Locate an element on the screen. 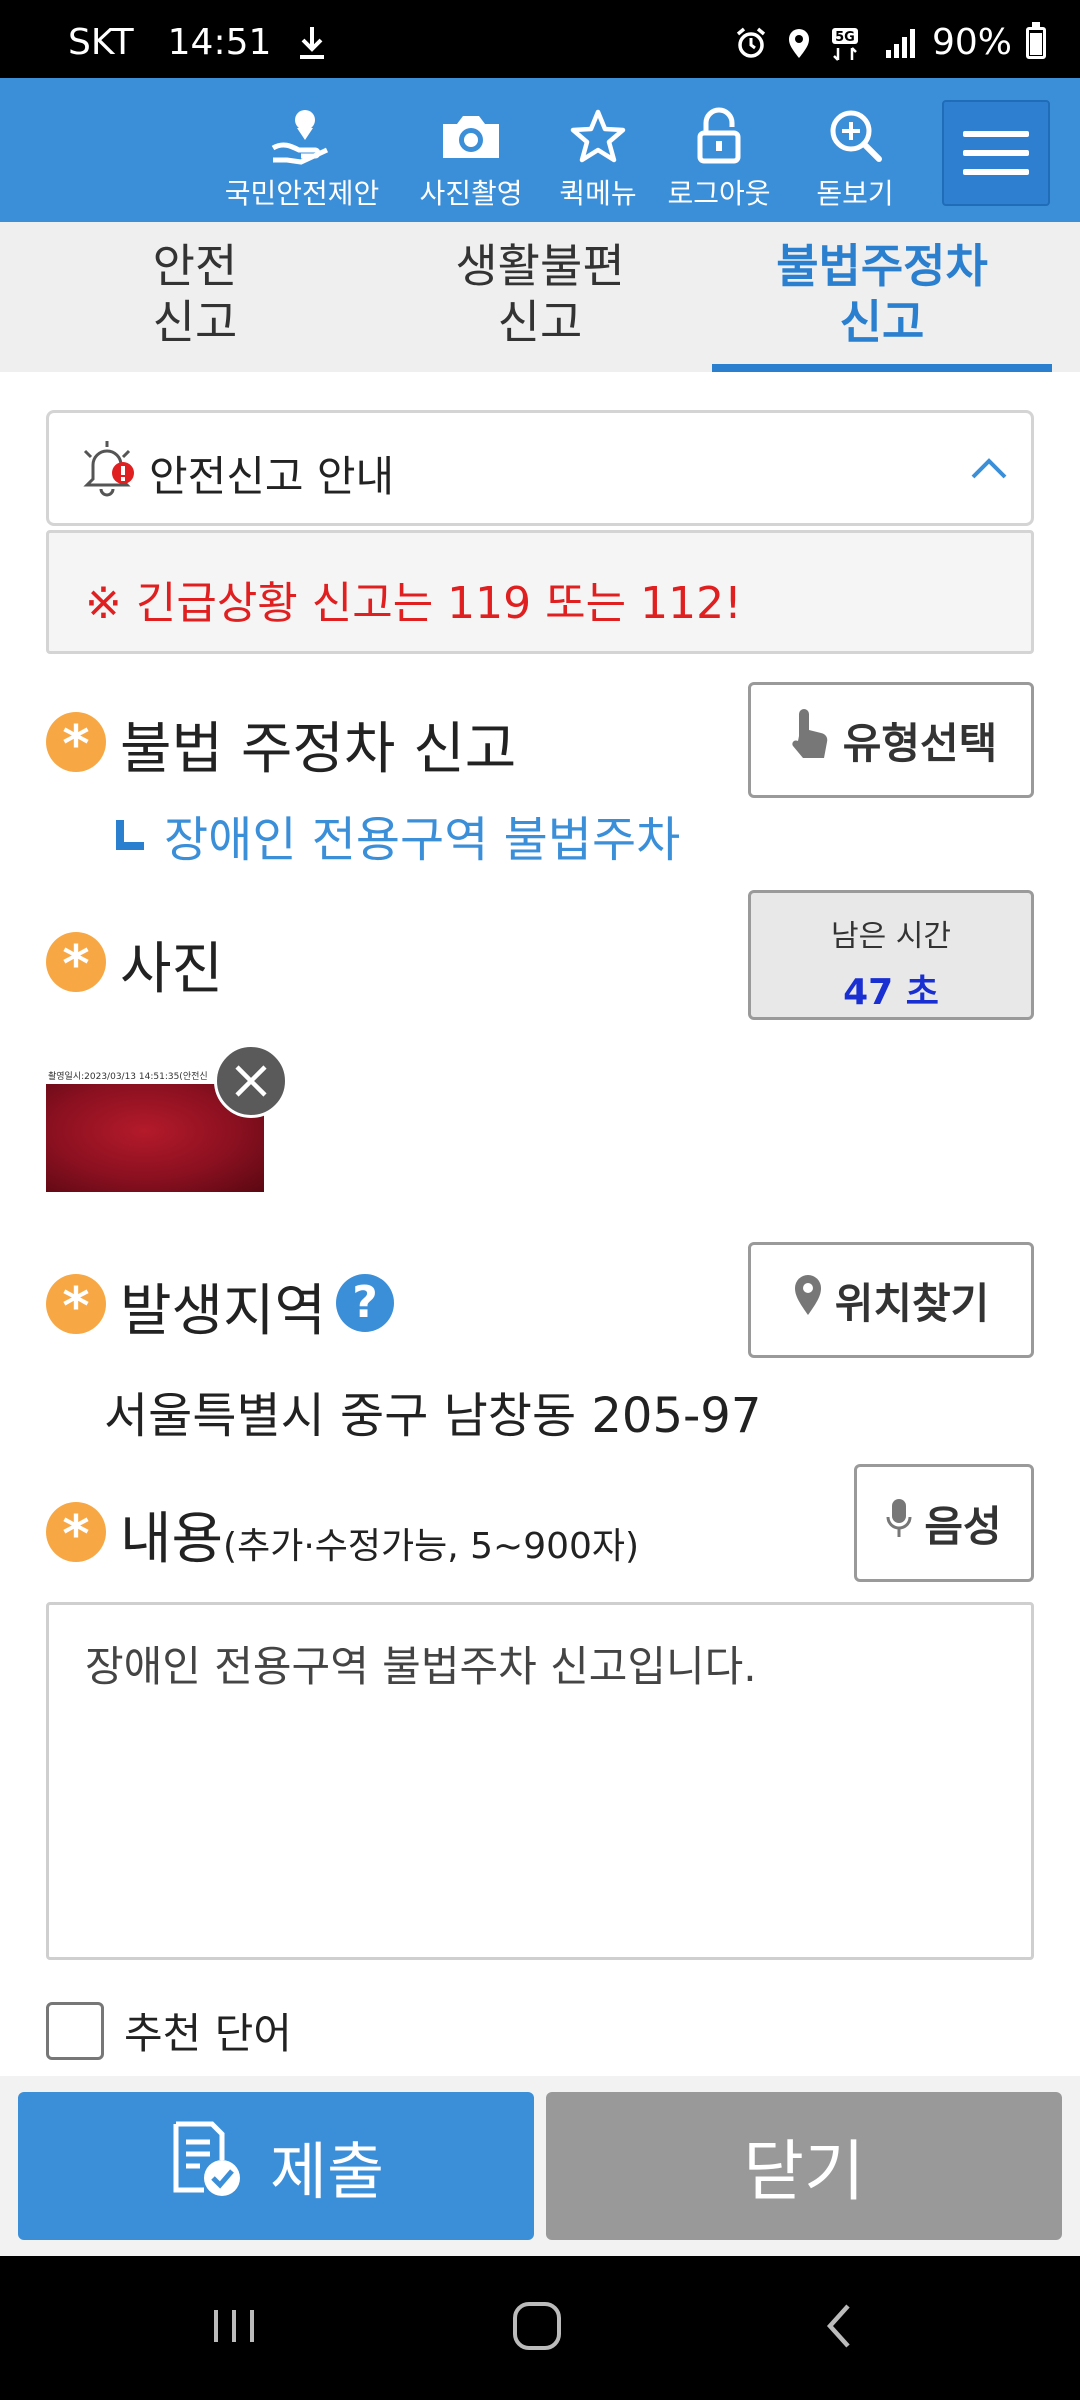  voice-input-button: 음성 is located at coordinates (944, 1523).